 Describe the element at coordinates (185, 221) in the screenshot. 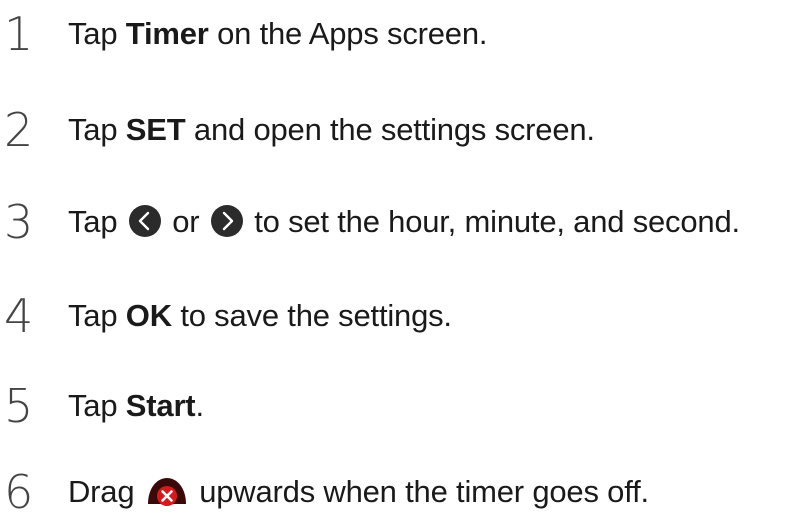

I see `step-text-middle: or` at that location.